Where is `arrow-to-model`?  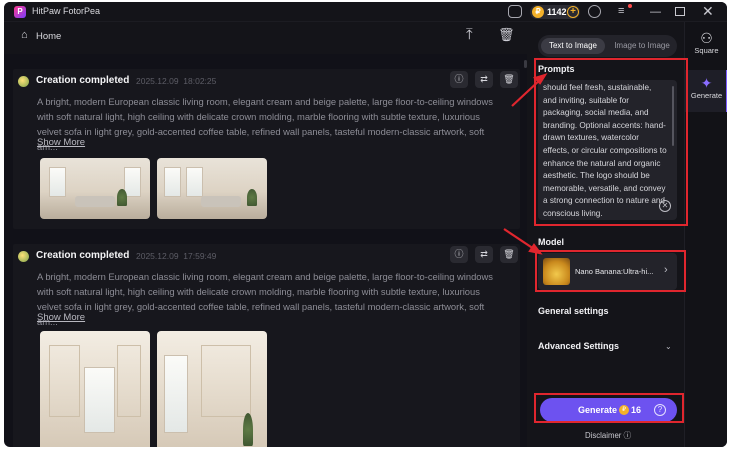 arrow-to-model is located at coordinates (523, 241).